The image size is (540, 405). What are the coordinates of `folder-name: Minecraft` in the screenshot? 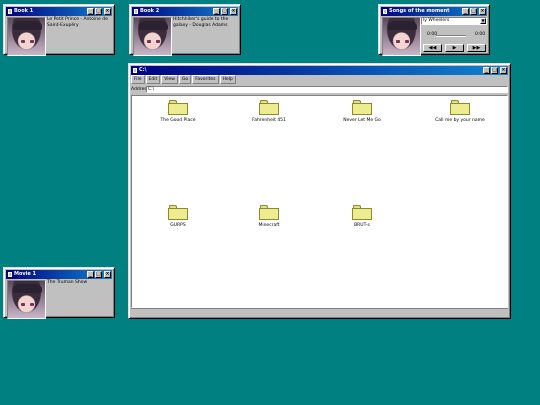 It's located at (269, 225).